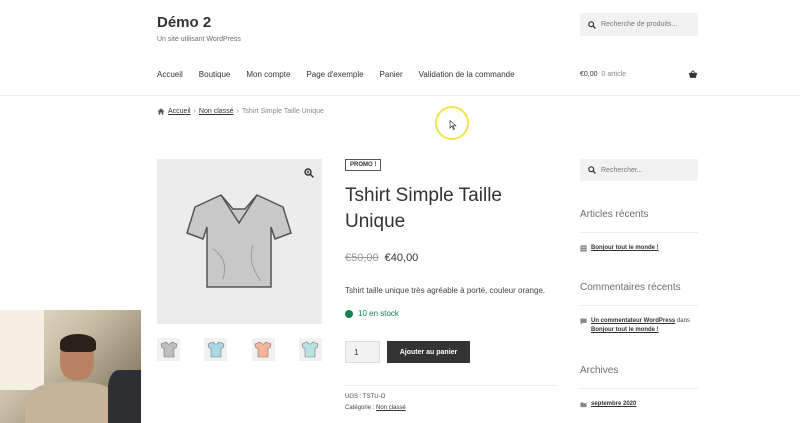 The height and width of the screenshot is (423, 800). I want to click on breadcrumb-category: Non classé, so click(216, 111).